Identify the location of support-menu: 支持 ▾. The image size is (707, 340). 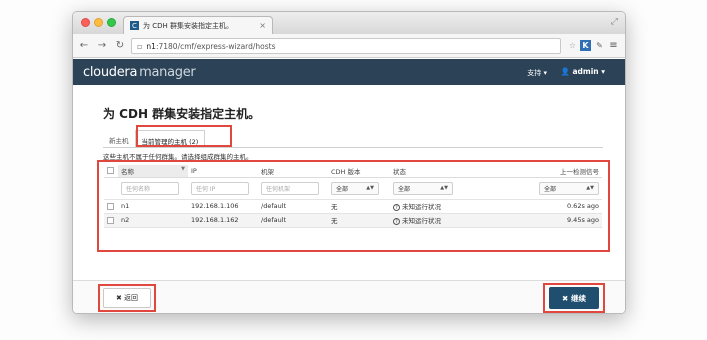
(537, 73).